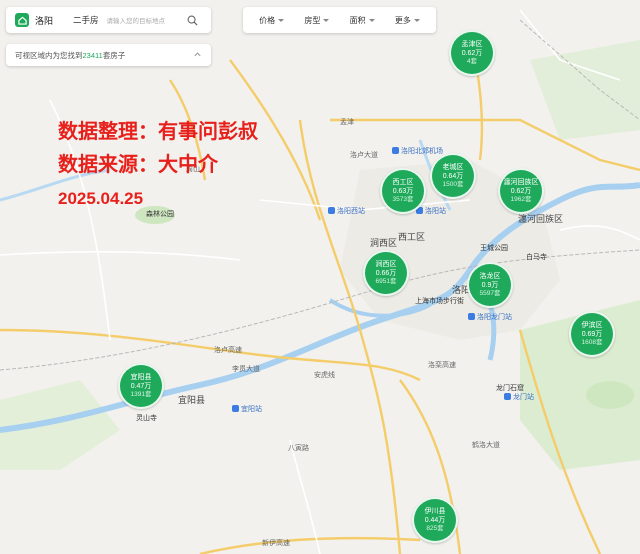 The height and width of the screenshot is (554, 640). Describe the element at coordinates (490, 317) in the screenshot. I see `label-longmen-station: 洛阳龙门站` at that location.